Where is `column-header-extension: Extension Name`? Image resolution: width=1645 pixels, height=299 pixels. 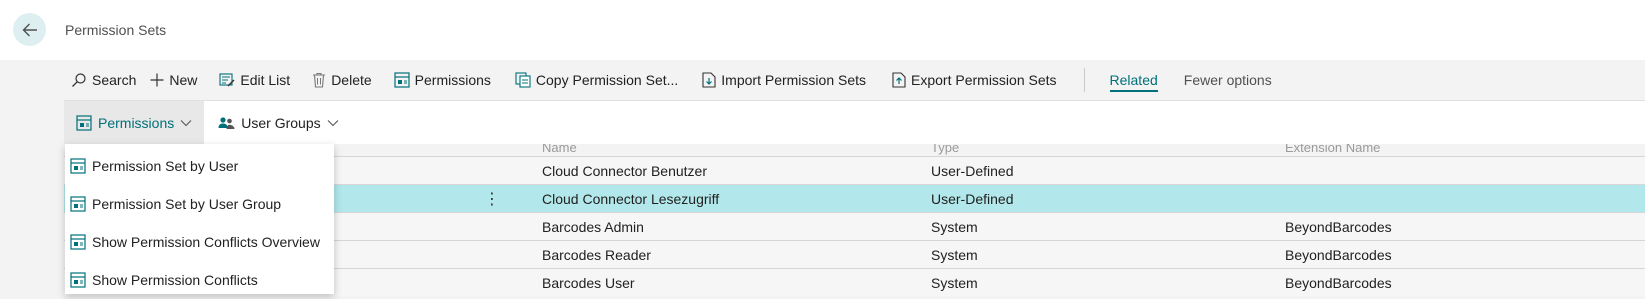
column-header-extension: Extension Name is located at coordinates (1332, 149).